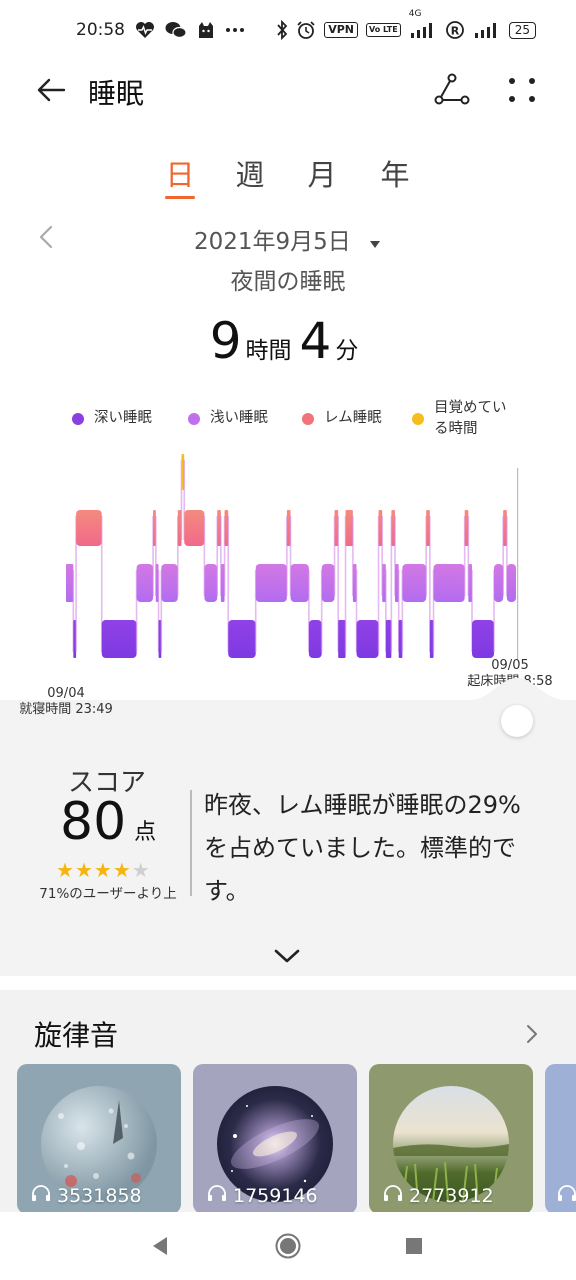 The width and height of the screenshot is (576, 1280). I want to click on legend-dot-awake, so click(418, 419).